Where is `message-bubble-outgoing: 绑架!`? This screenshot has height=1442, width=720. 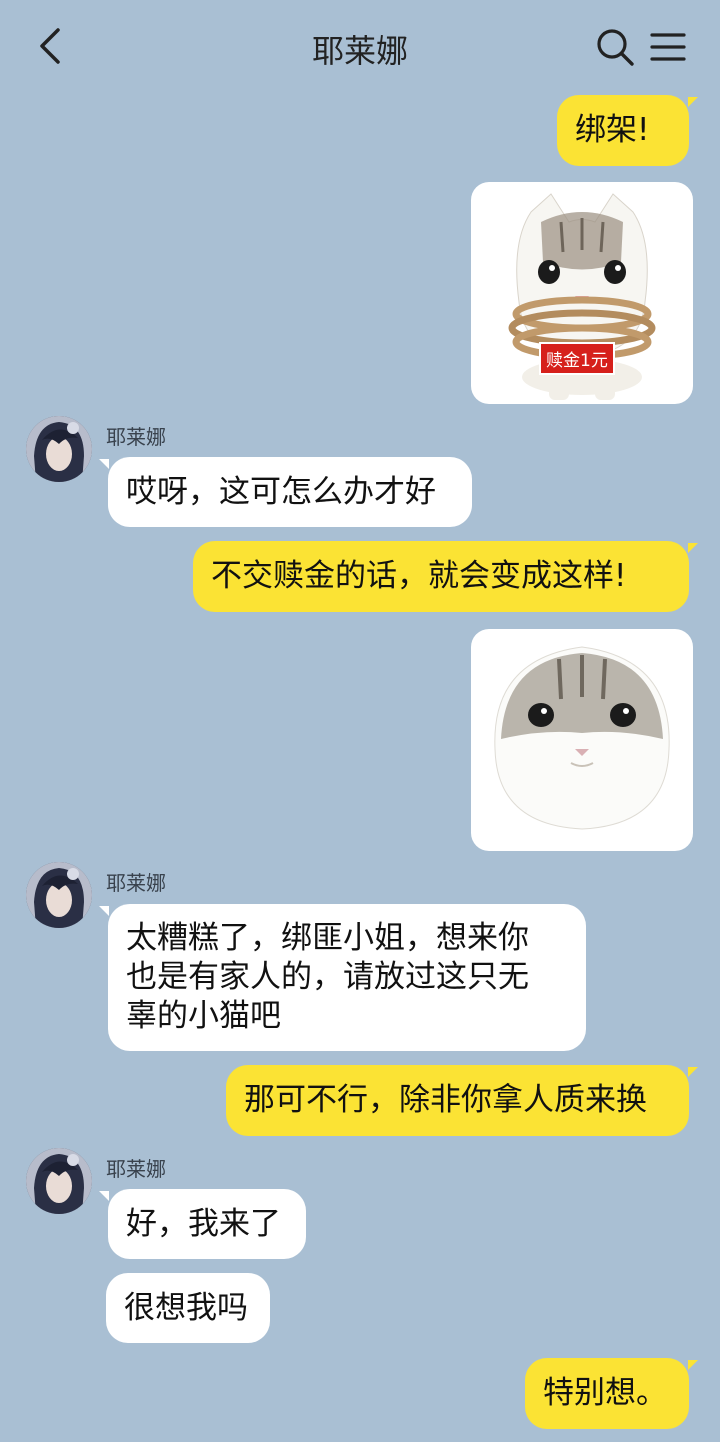 message-bubble-outgoing: 绑架! is located at coordinates (623, 130).